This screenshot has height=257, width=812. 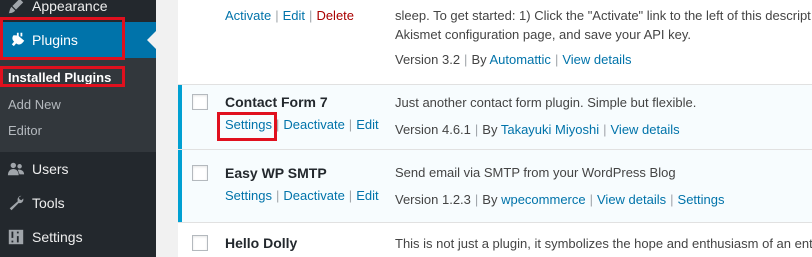 I want to click on version-text: Version 3.2, so click(x=428, y=59).